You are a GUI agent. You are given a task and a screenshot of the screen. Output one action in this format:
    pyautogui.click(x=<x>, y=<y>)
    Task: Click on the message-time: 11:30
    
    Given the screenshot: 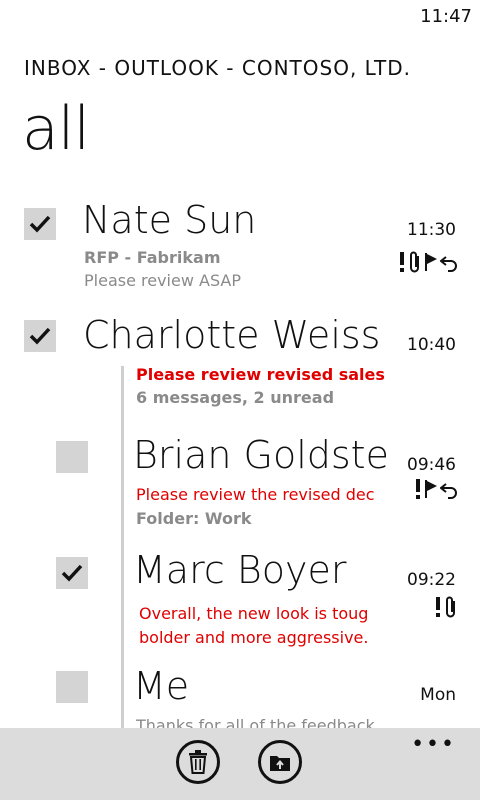 What is the action you would take?
    pyautogui.click(x=431, y=230)
    